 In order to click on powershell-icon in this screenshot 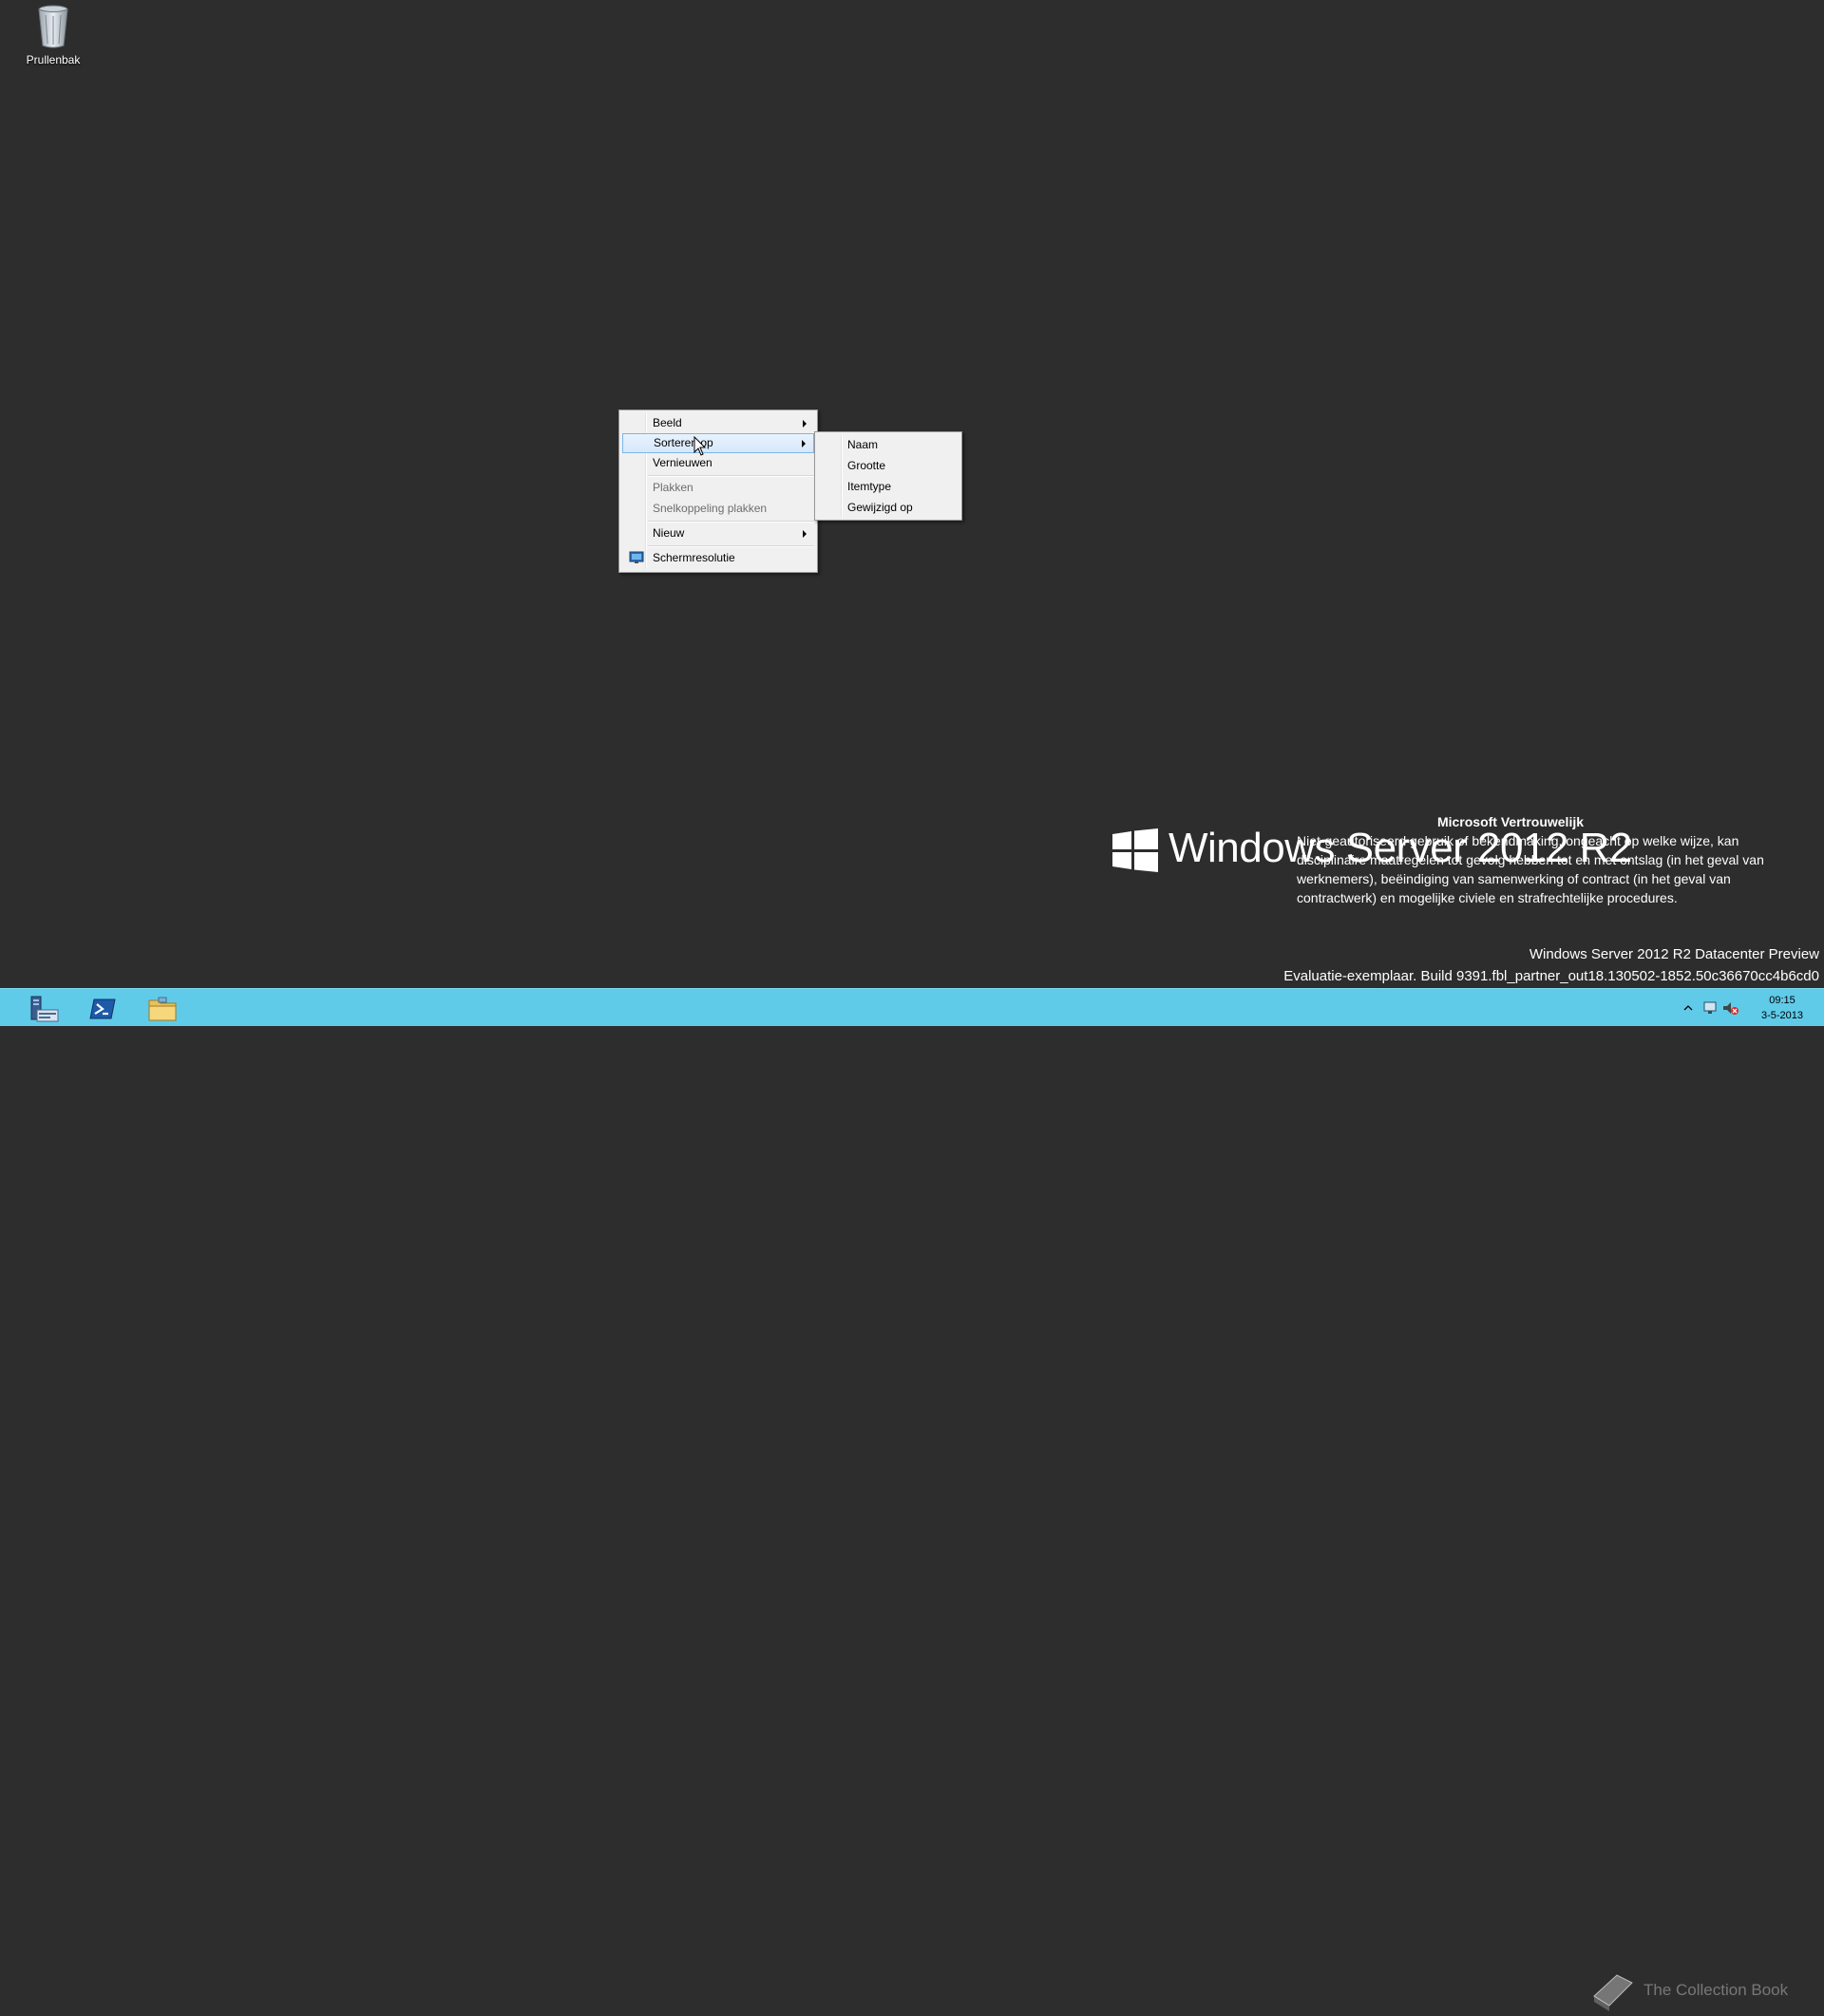, I will do `click(102, 1009)`.